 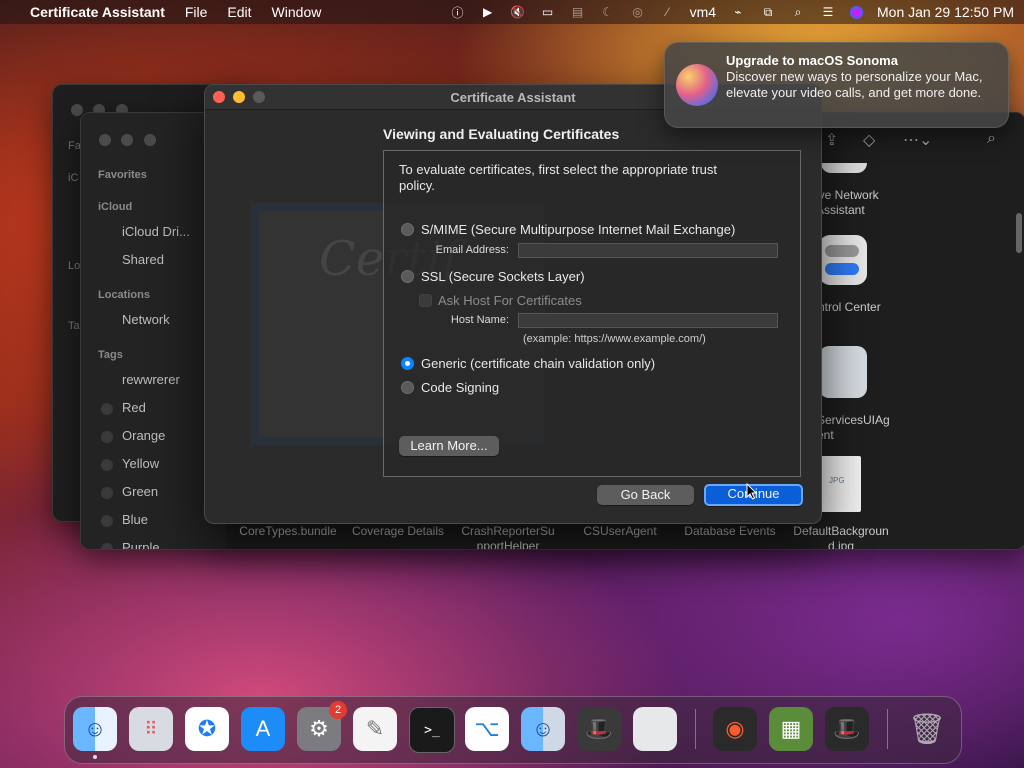 What do you see at coordinates (841, 536) in the screenshot?
I see `file-name: DefaultBackgroun d.jpg` at bounding box center [841, 536].